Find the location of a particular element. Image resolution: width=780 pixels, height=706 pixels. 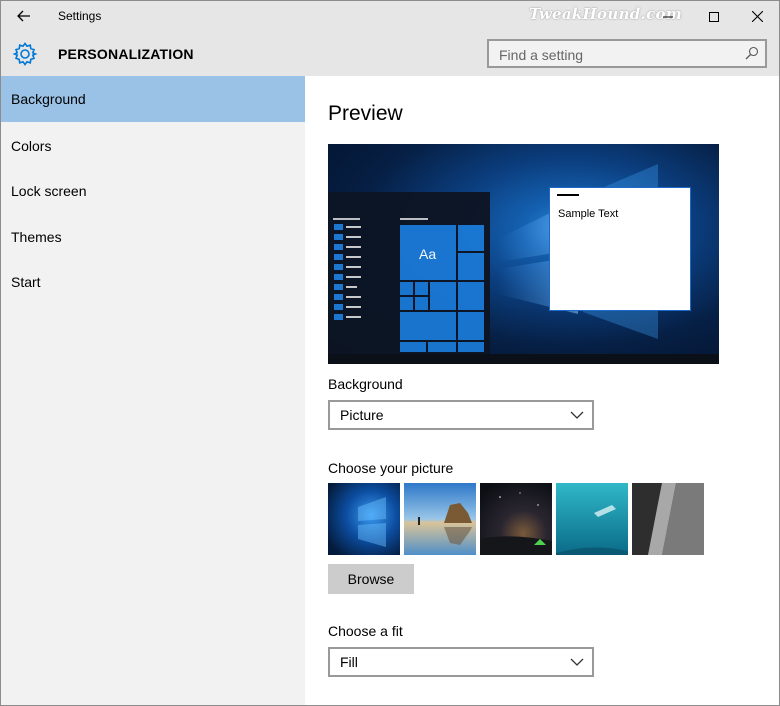

windows-hero-image is located at coordinates (364, 519).